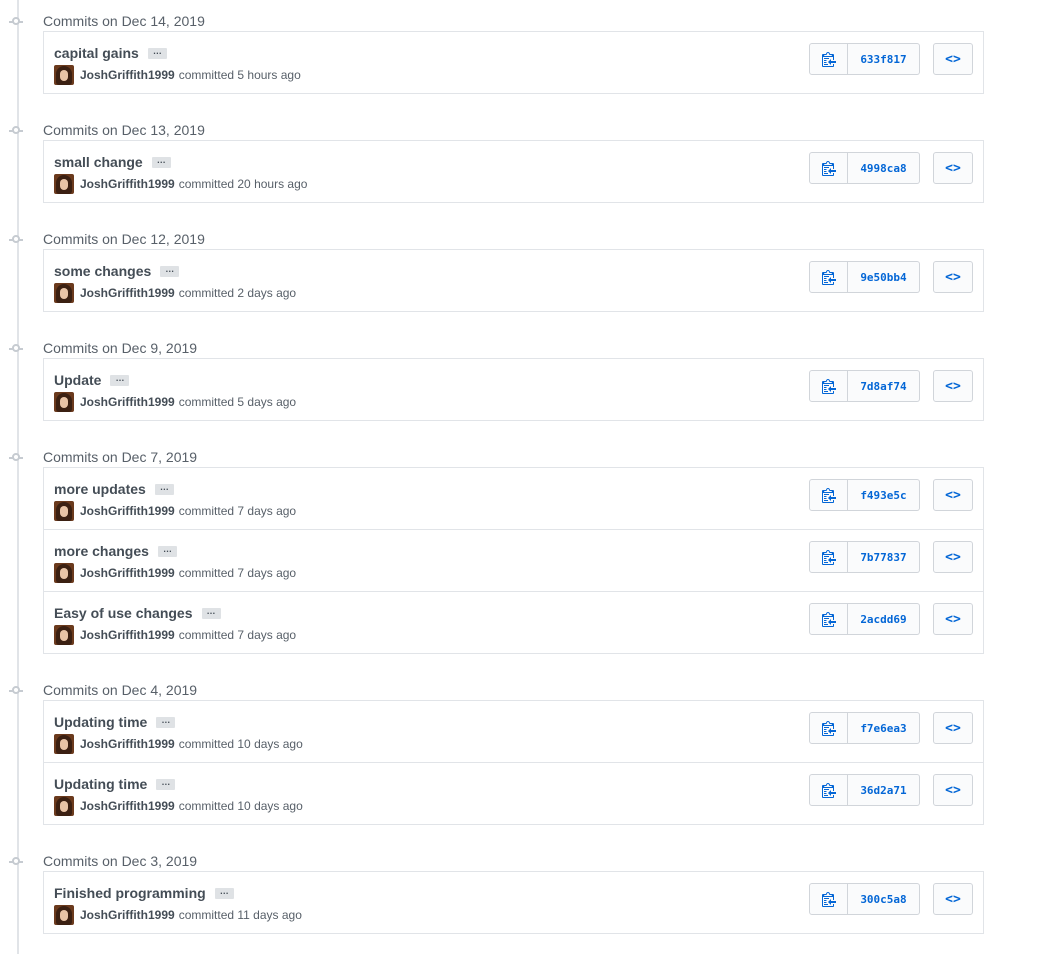 This screenshot has width=1059, height=954. What do you see at coordinates (124, 21) in the screenshot?
I see `commit-group-title: Commits on Dec 14, 2019` at bounding box center [124, 21].